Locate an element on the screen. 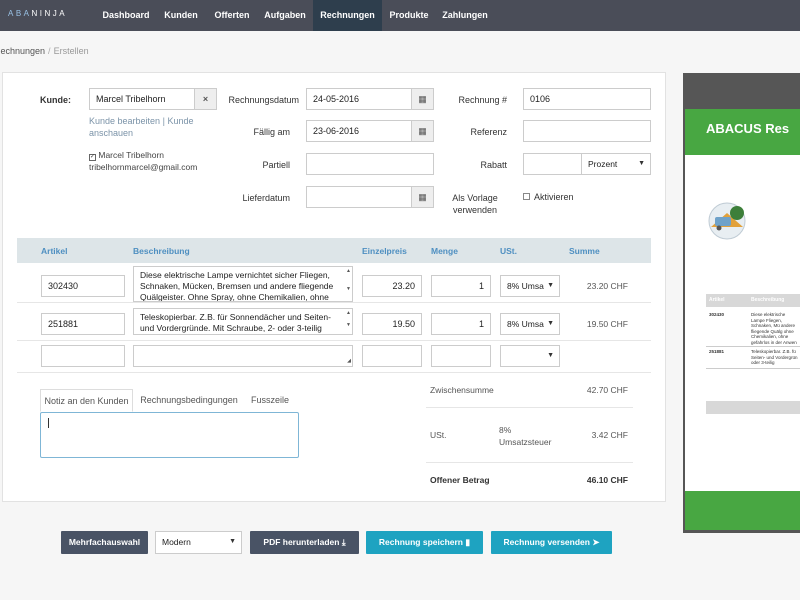 This screenshot has width=800, height=600. discount-label: Rabatt is located at coordinates (493, 165).